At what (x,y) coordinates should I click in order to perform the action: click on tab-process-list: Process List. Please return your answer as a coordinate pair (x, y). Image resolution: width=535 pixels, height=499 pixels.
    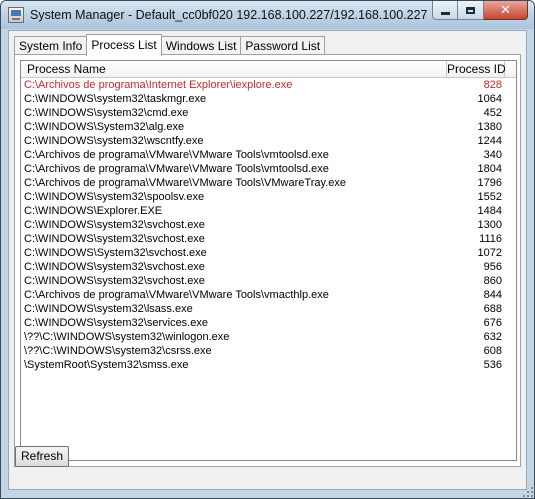
    Looking at the image, I should click on (124, 45).